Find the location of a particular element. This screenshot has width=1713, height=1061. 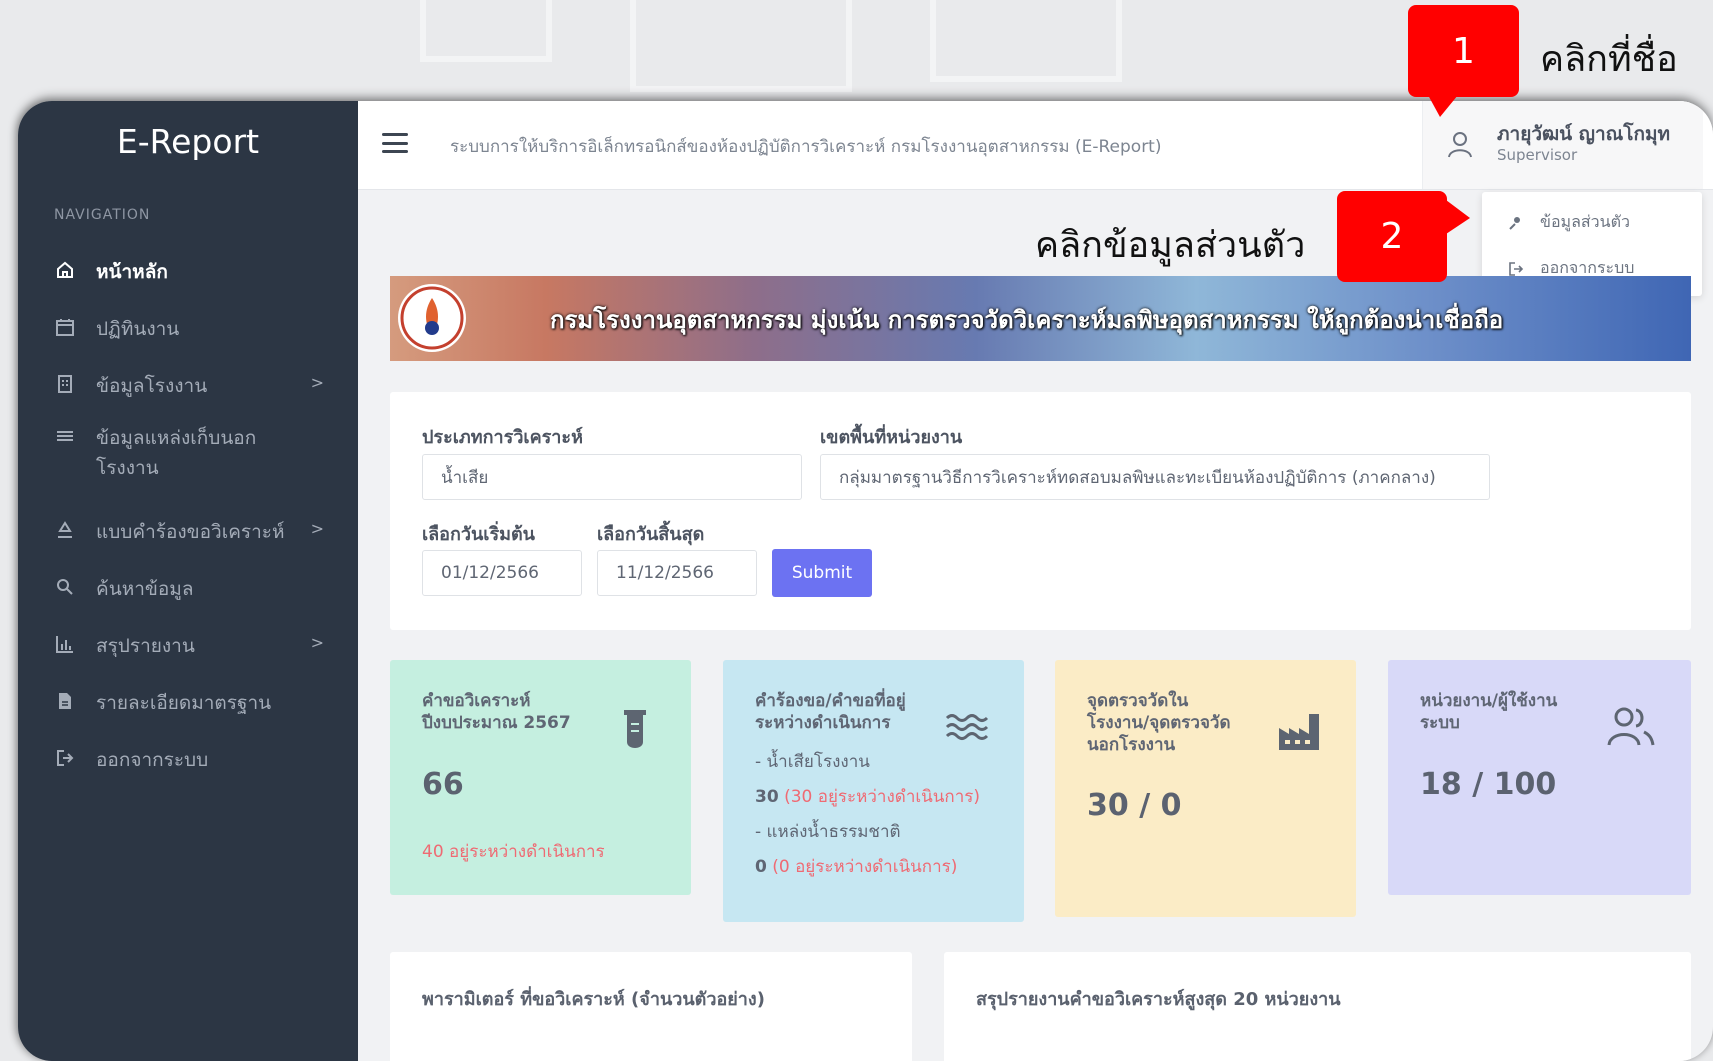

sidebar-item-label: แบบคำร้องขอวิเคราะห์ is located at coordinates (190, 532).